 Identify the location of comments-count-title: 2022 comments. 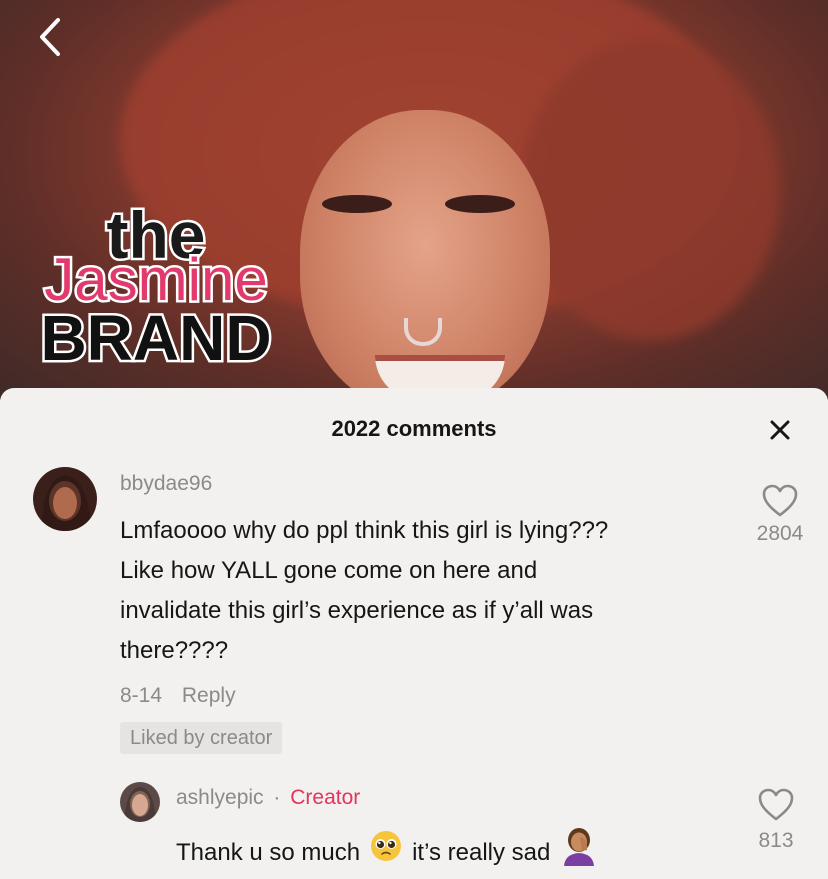
(414, 428).